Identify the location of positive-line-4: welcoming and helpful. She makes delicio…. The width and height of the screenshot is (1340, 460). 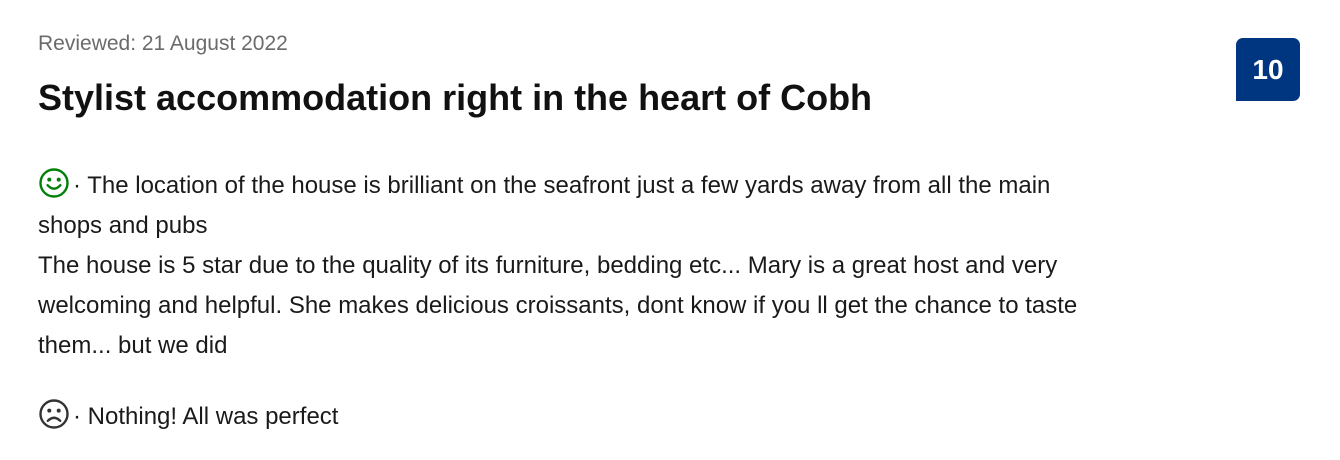
(558, 305).